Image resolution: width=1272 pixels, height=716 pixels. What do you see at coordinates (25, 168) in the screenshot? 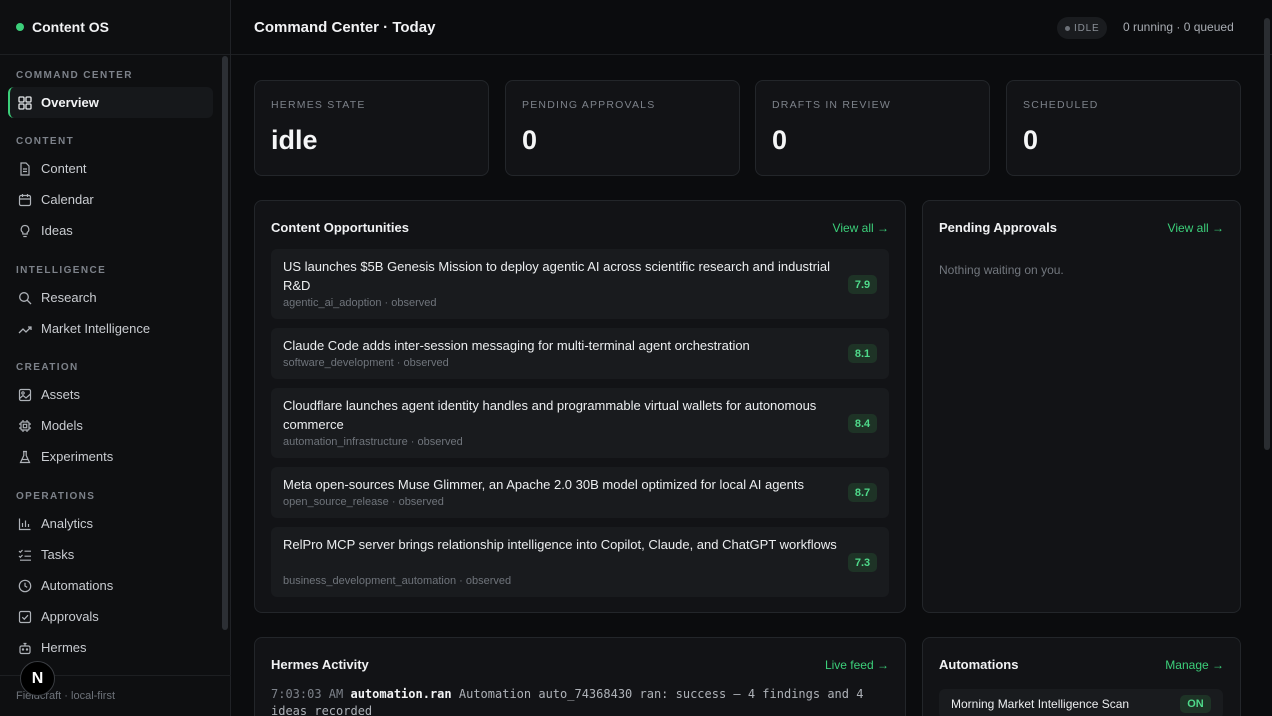
I see `document-icon` at bounding box center [25, 168].